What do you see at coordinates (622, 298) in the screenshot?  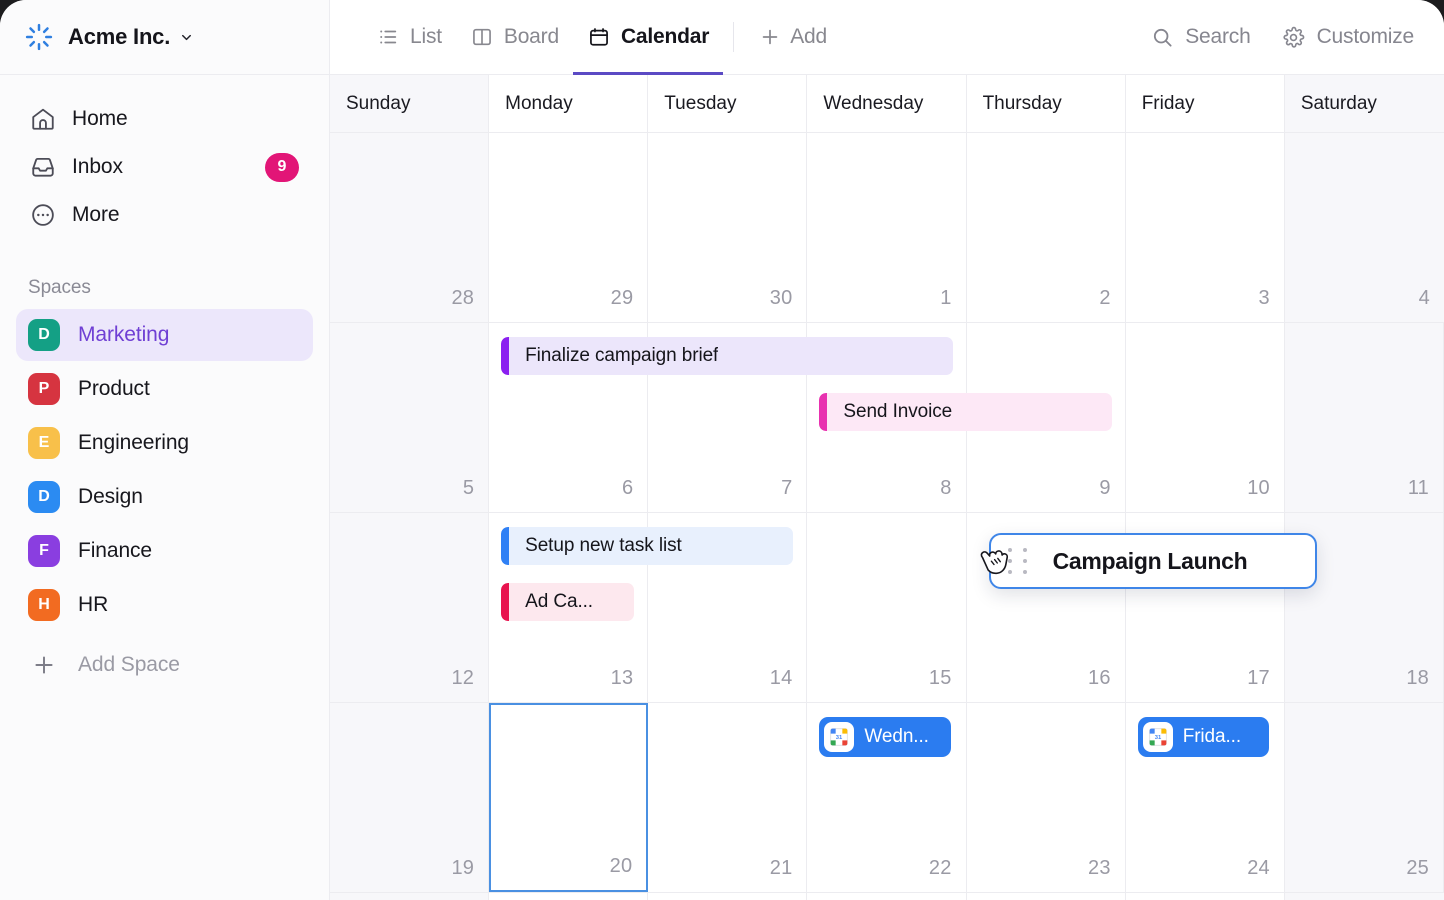 I see `day-number: 29` at bounding box center [622, 298].